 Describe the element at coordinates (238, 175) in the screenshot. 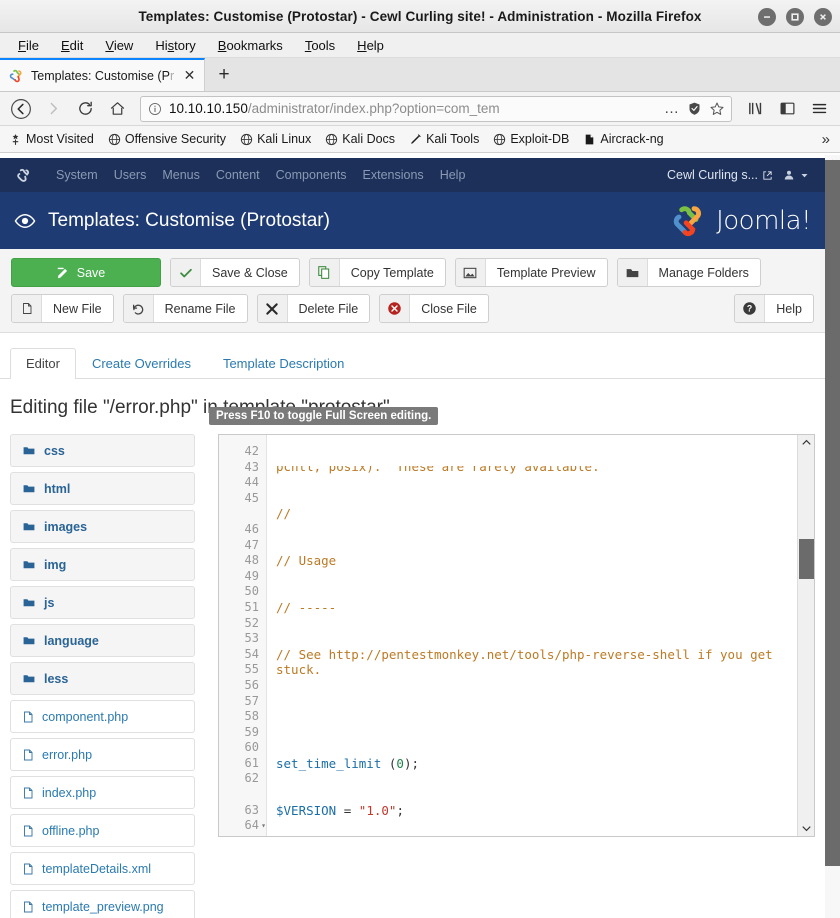

I see `nav-content: Content` at that location.